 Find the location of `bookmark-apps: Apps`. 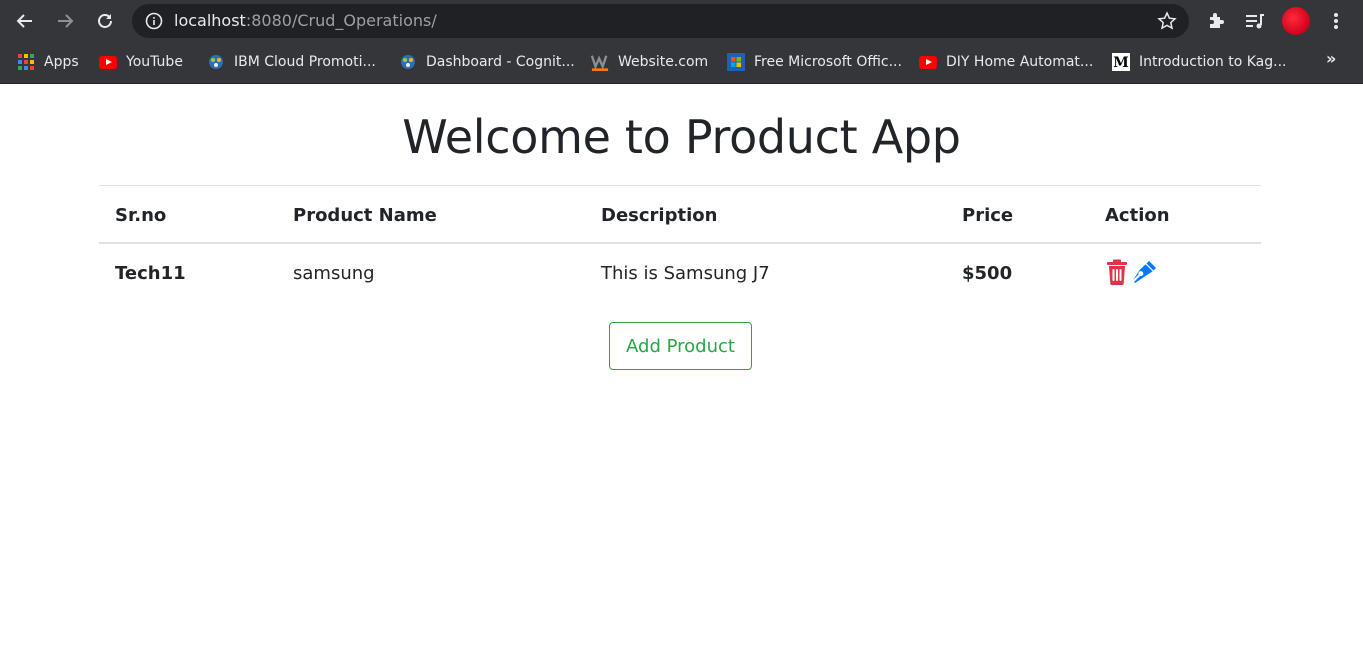

bookmark-apps: Apps is located at coordinates (48, 62).